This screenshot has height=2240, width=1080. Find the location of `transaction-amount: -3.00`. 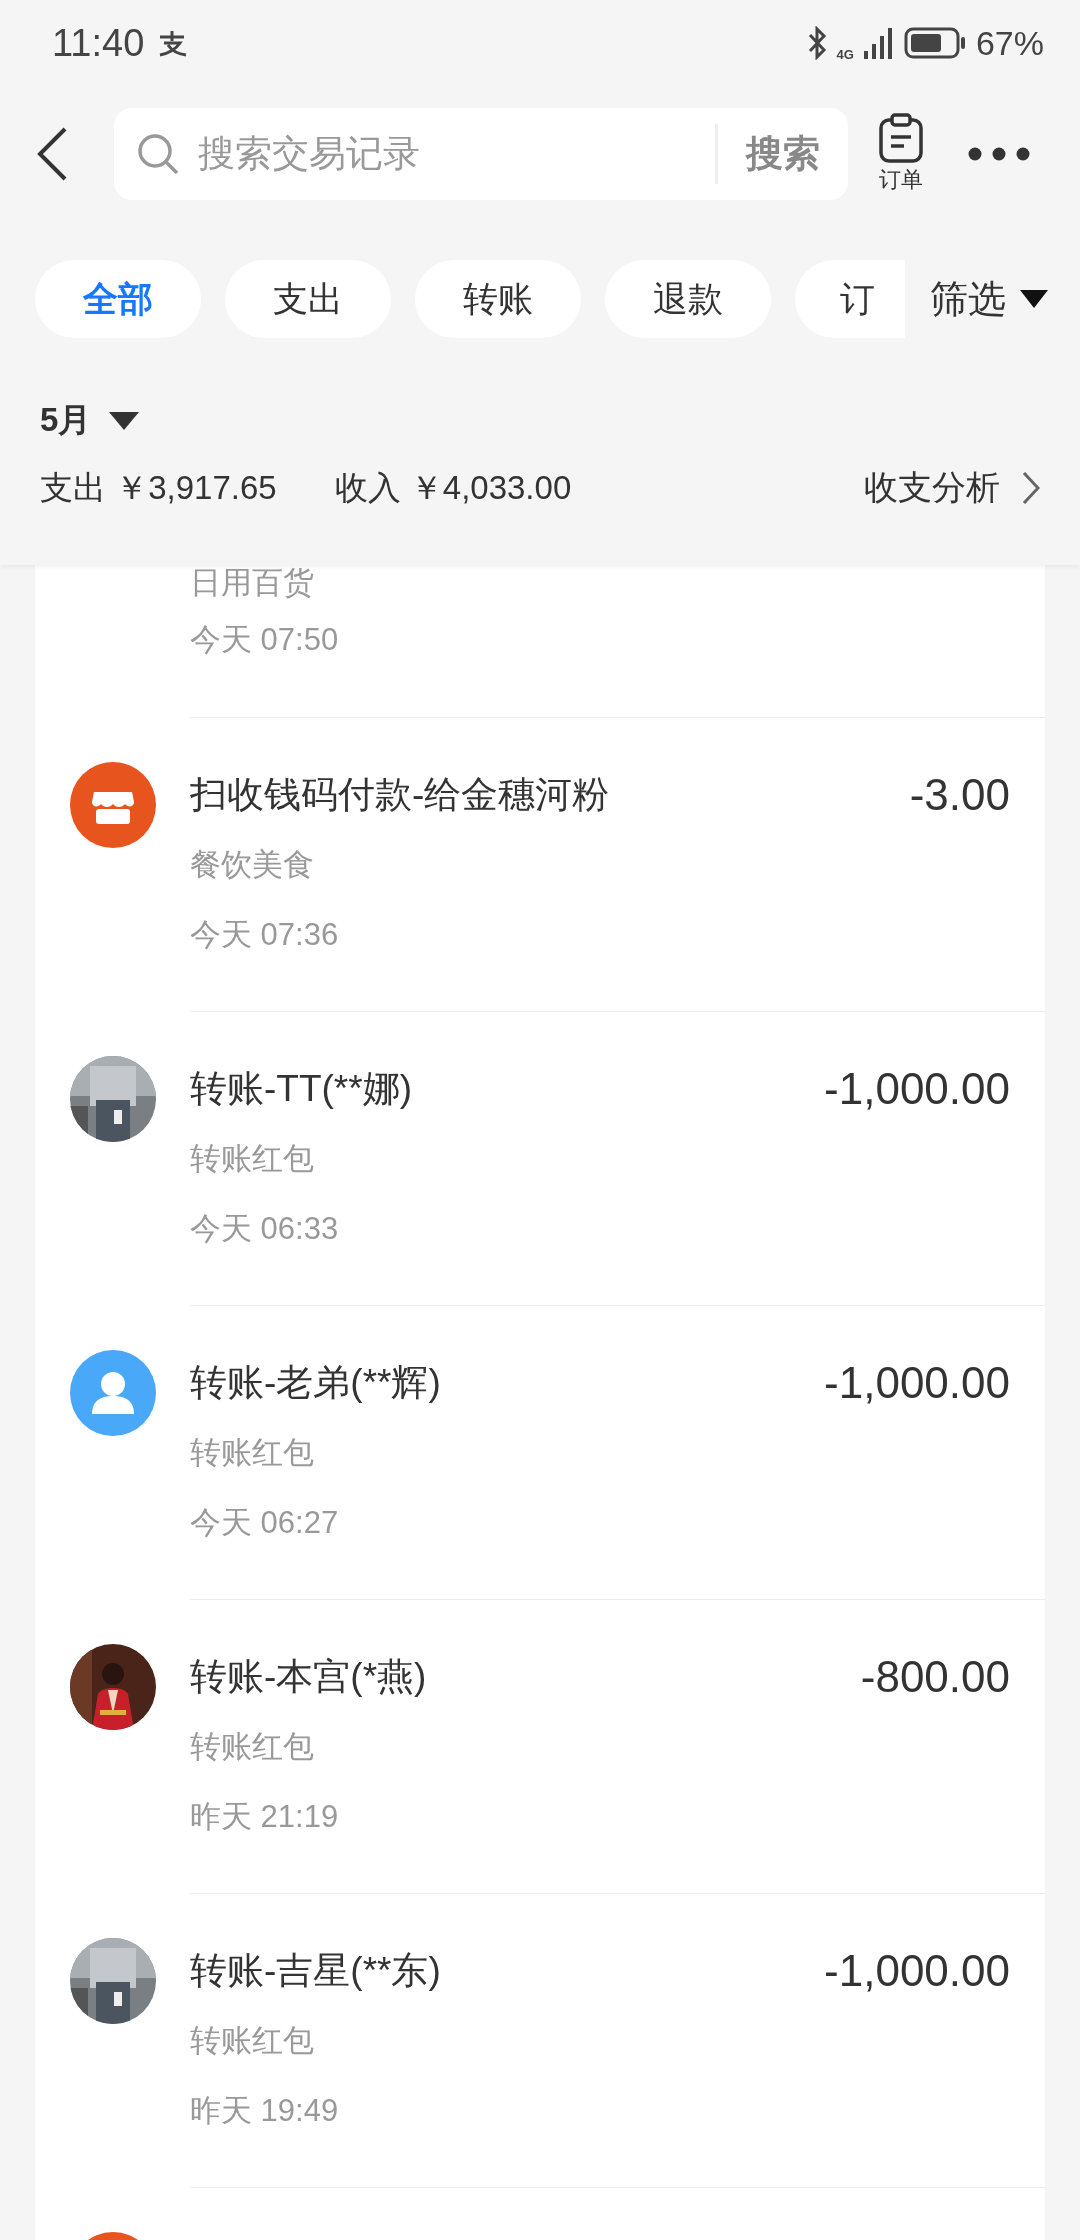

transaction-amount: -3.00 is located at coordinates (959, 795).